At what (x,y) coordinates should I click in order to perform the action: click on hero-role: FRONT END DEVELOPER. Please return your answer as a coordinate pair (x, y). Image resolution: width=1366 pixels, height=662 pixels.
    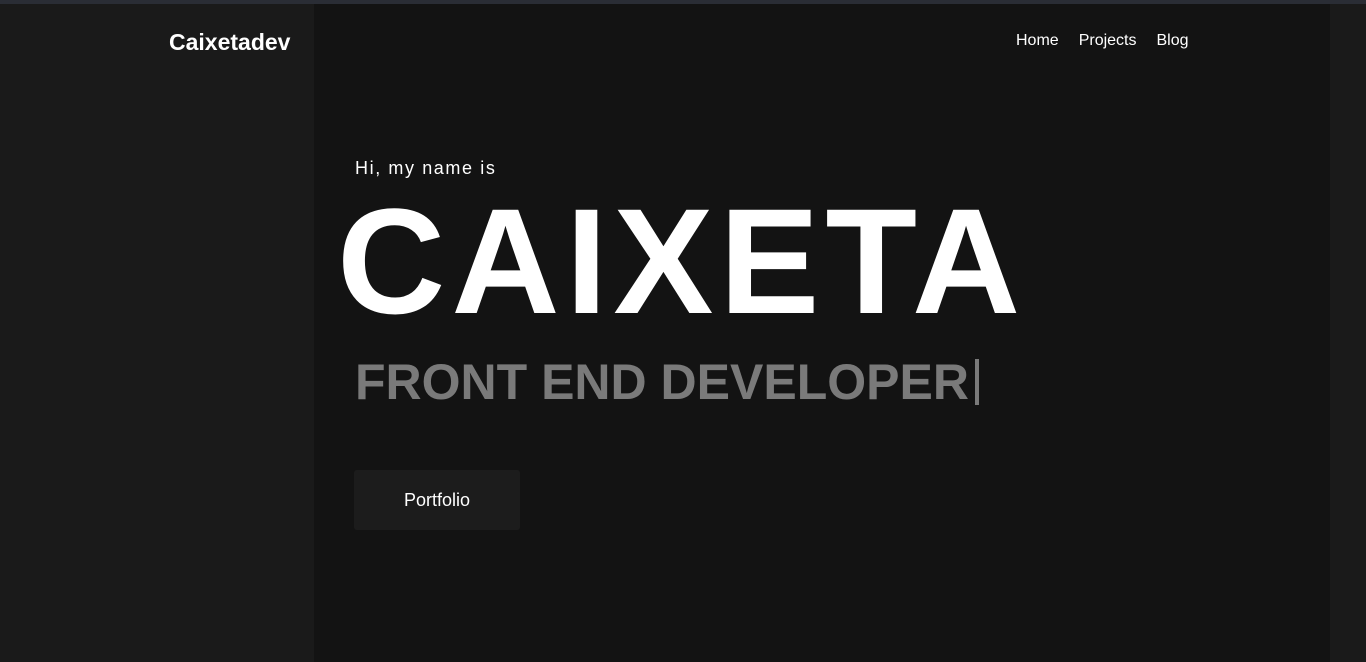
    Looking at the image, I should click on (662, 382).